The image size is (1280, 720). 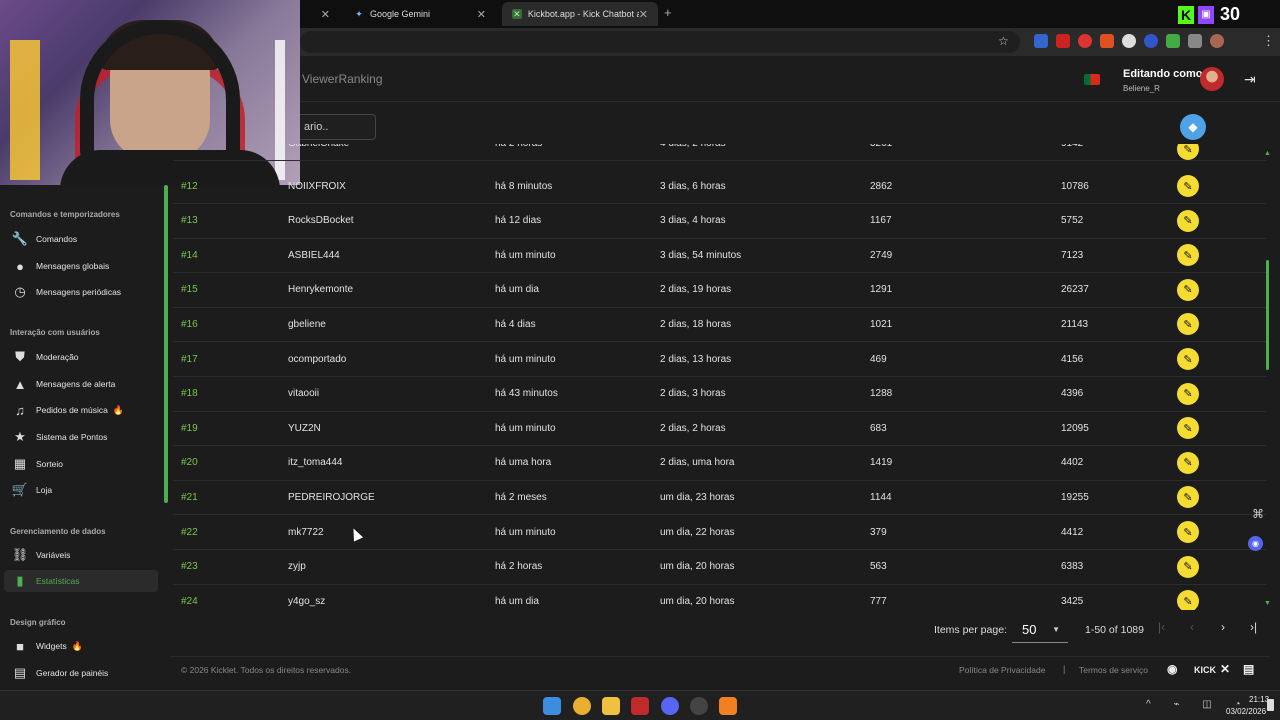 I want to click on sidebar-item-statistics: ▮ Estatísticas, so click(x=81, y=581).